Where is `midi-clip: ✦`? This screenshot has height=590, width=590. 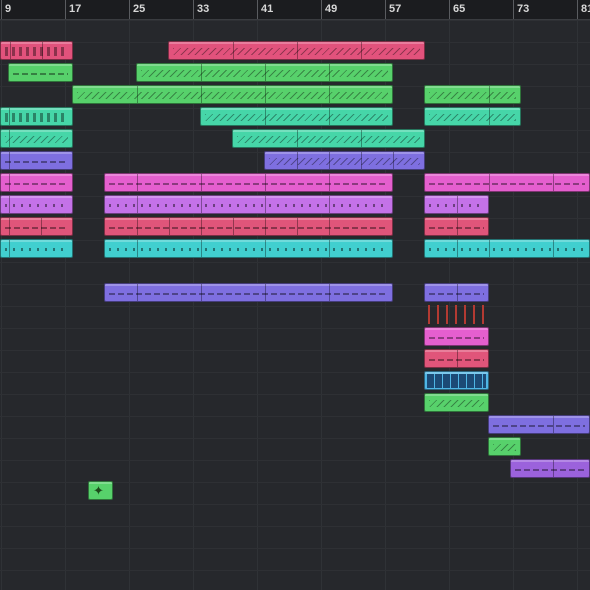
midi-clip: ✦ is located at coordinates (100, 490).